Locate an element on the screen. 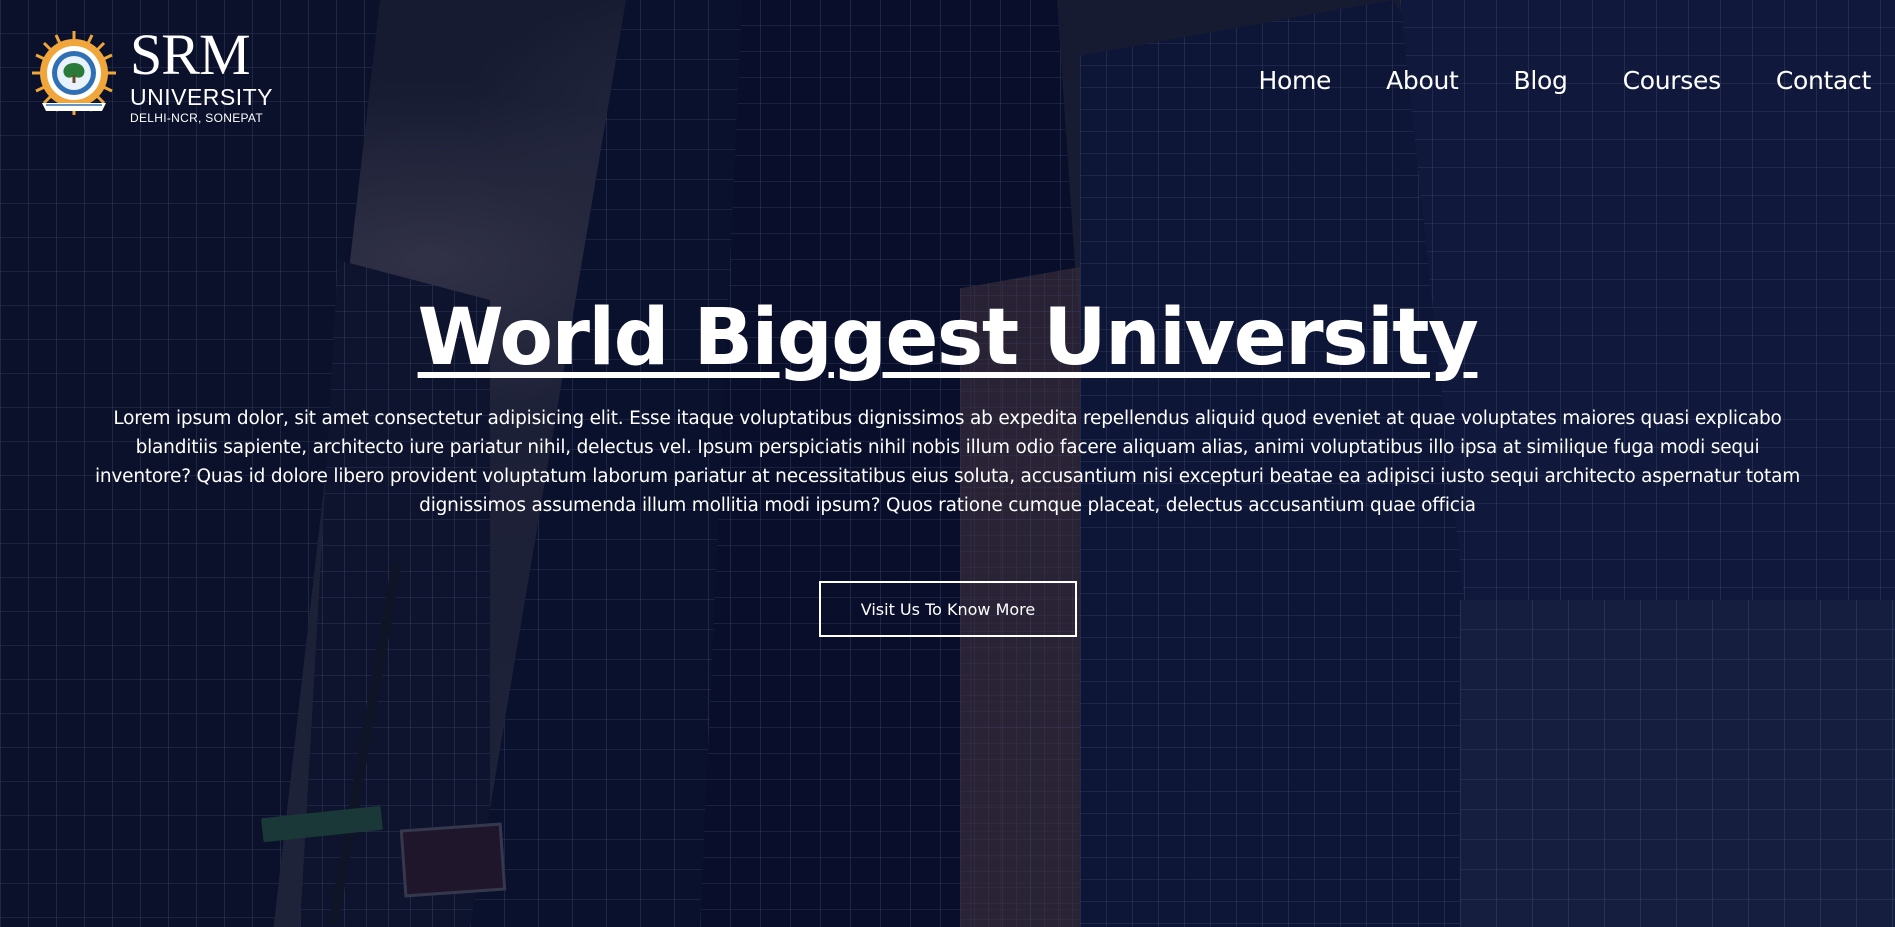 The width and height of the screenshot is (1895, 927). visit-us-button: Visit Us To Know More is located at coordinates (948, 609).